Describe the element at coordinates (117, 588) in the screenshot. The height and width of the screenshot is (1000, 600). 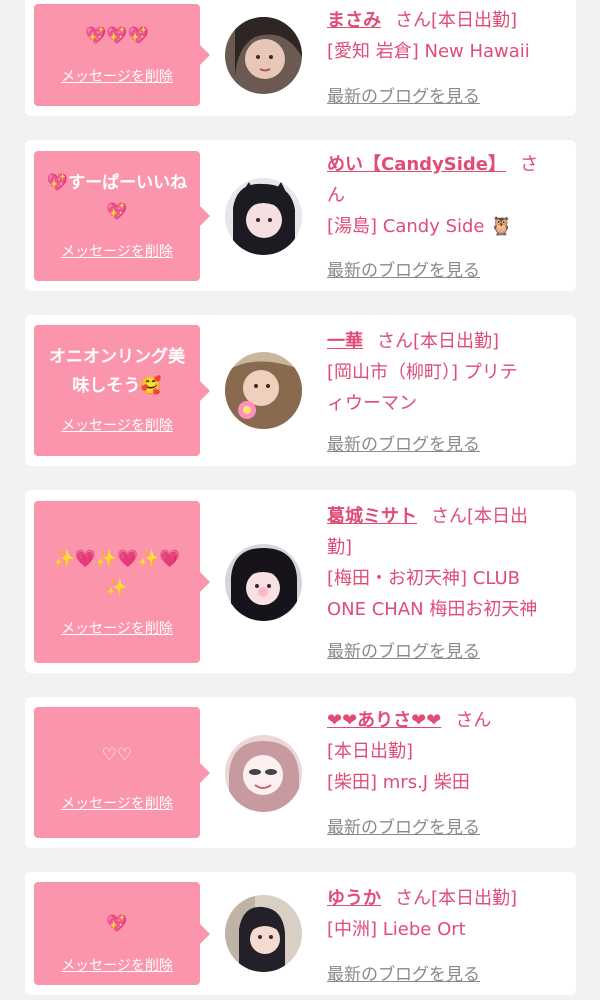
I see `message-line: ✨` at that location.